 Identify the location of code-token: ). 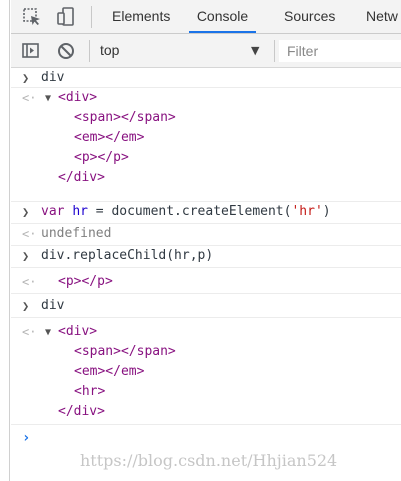
(326, 211).